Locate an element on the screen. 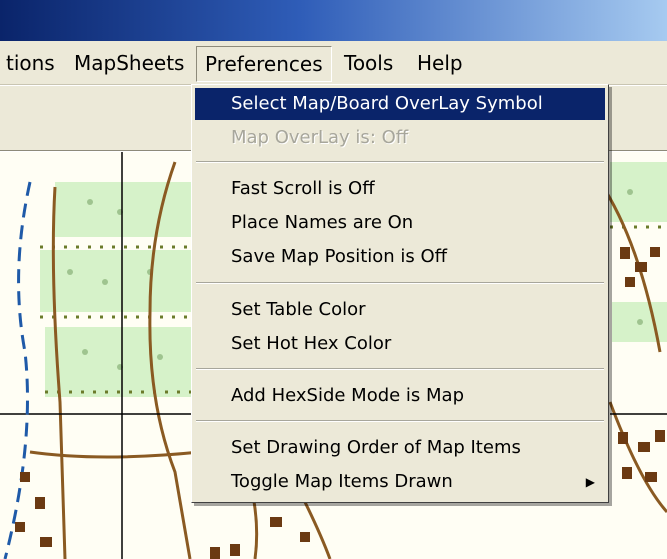 Image resolution: width=667 pixels, height=559 pixels. menu-bar: tions MapSheets Preferences Tools Help is located at coordinates (333, 63).